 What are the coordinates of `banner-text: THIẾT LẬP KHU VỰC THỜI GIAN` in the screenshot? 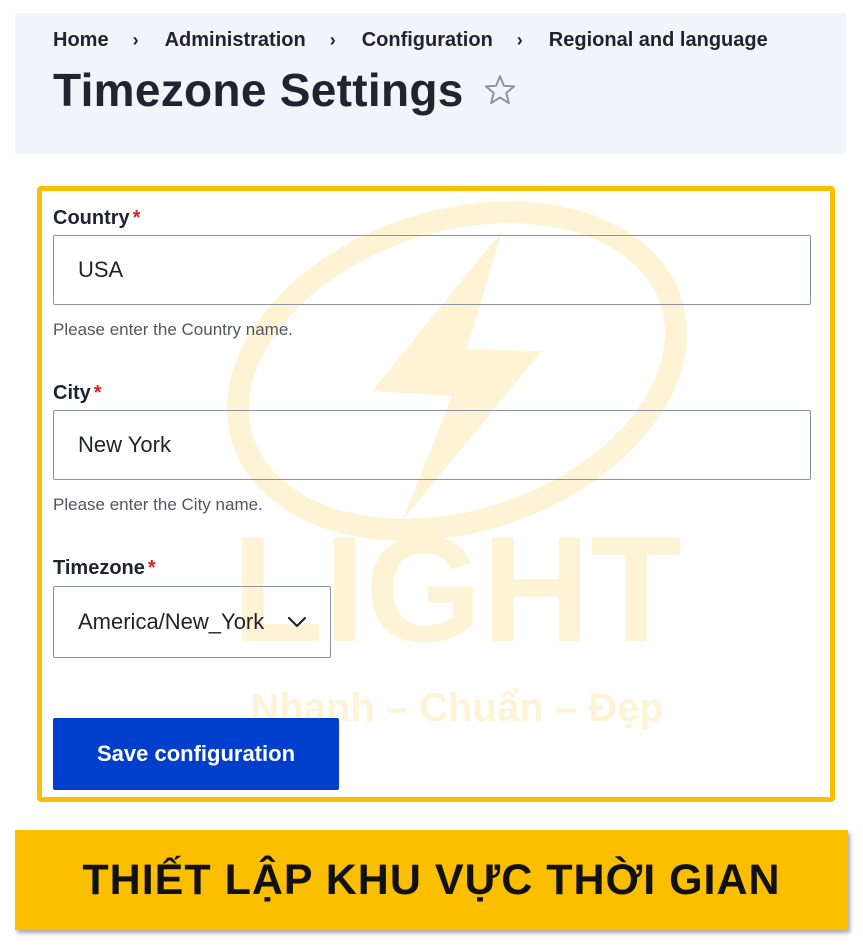 It's located at (431, 879).